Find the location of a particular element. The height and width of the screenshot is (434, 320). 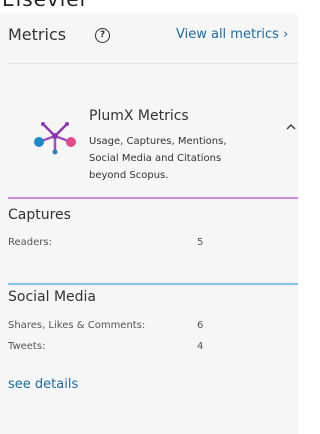

captures-heading: Captures is located at coordinates (39, 215).